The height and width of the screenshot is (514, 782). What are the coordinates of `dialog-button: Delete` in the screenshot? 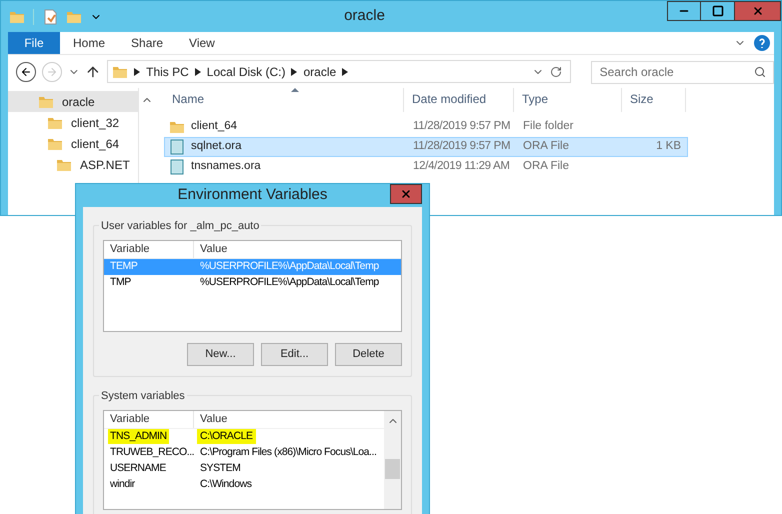 It's located at (368, 354).